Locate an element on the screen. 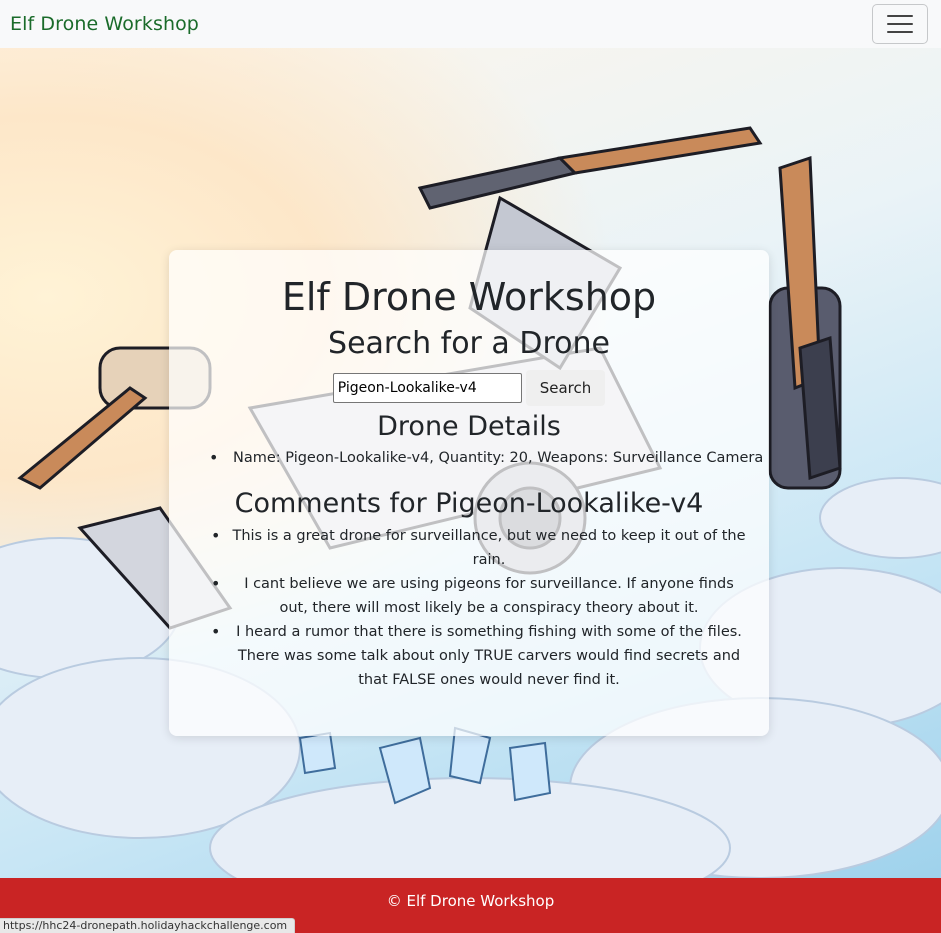 Image resolution: width=941 pixels, height=933 pixels. navbar-toggle-button is located at coordinates (900, 24).